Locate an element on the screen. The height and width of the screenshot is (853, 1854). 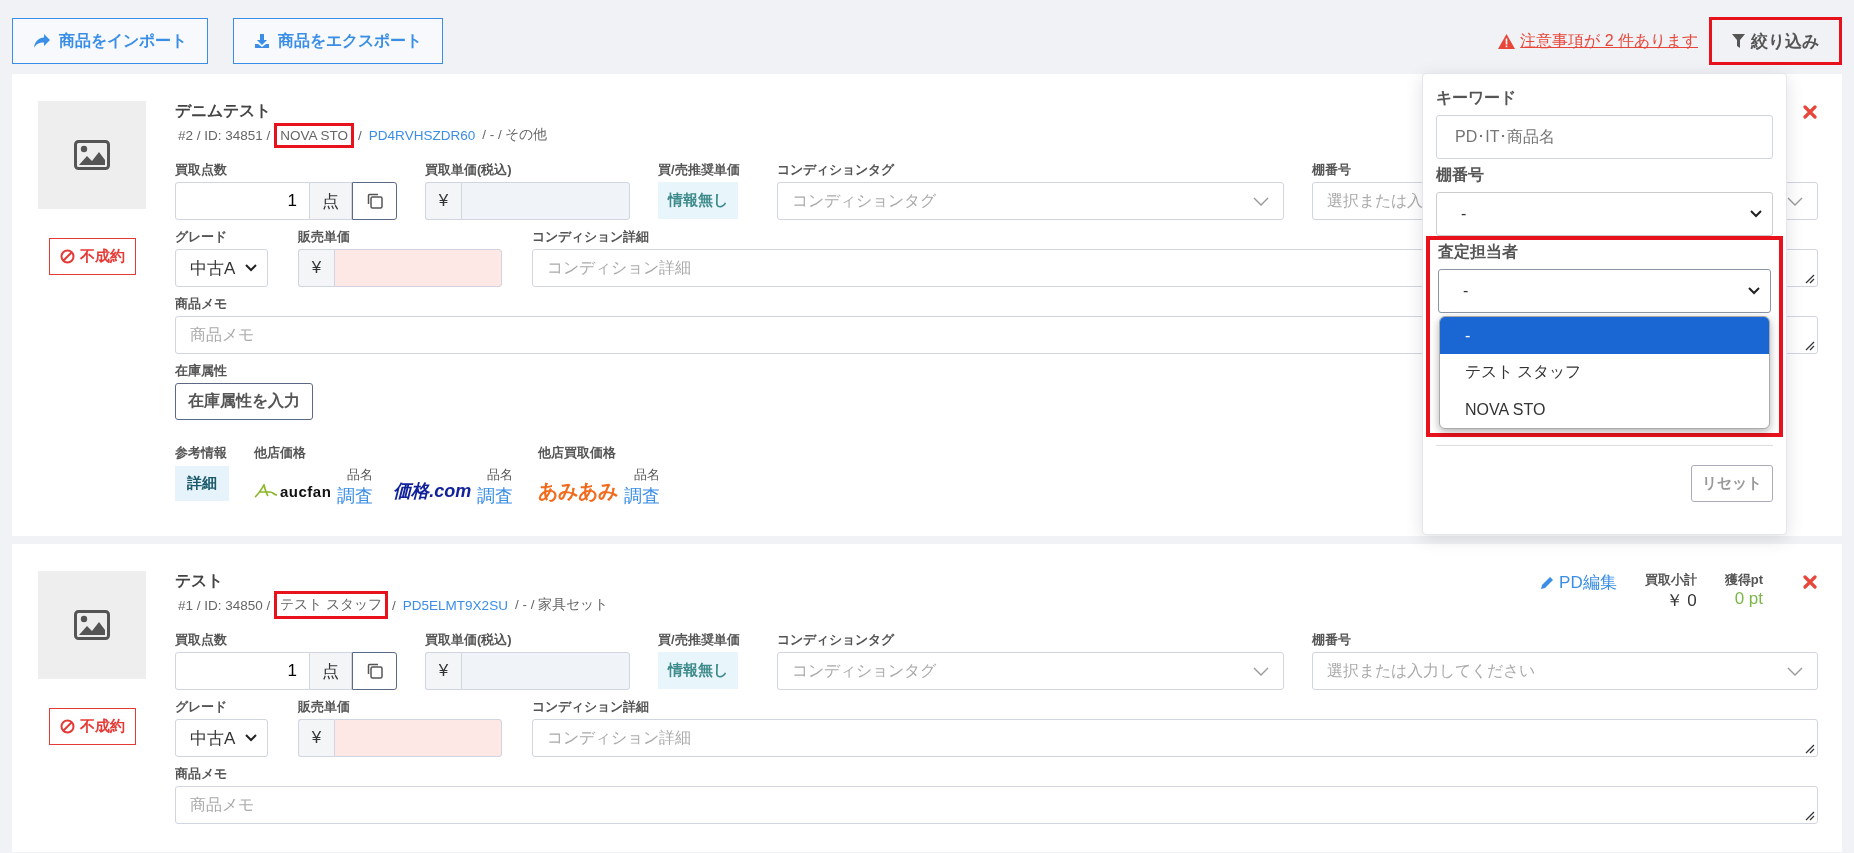
amiami-logo: あみあみ is located at coordinates (578, 491).